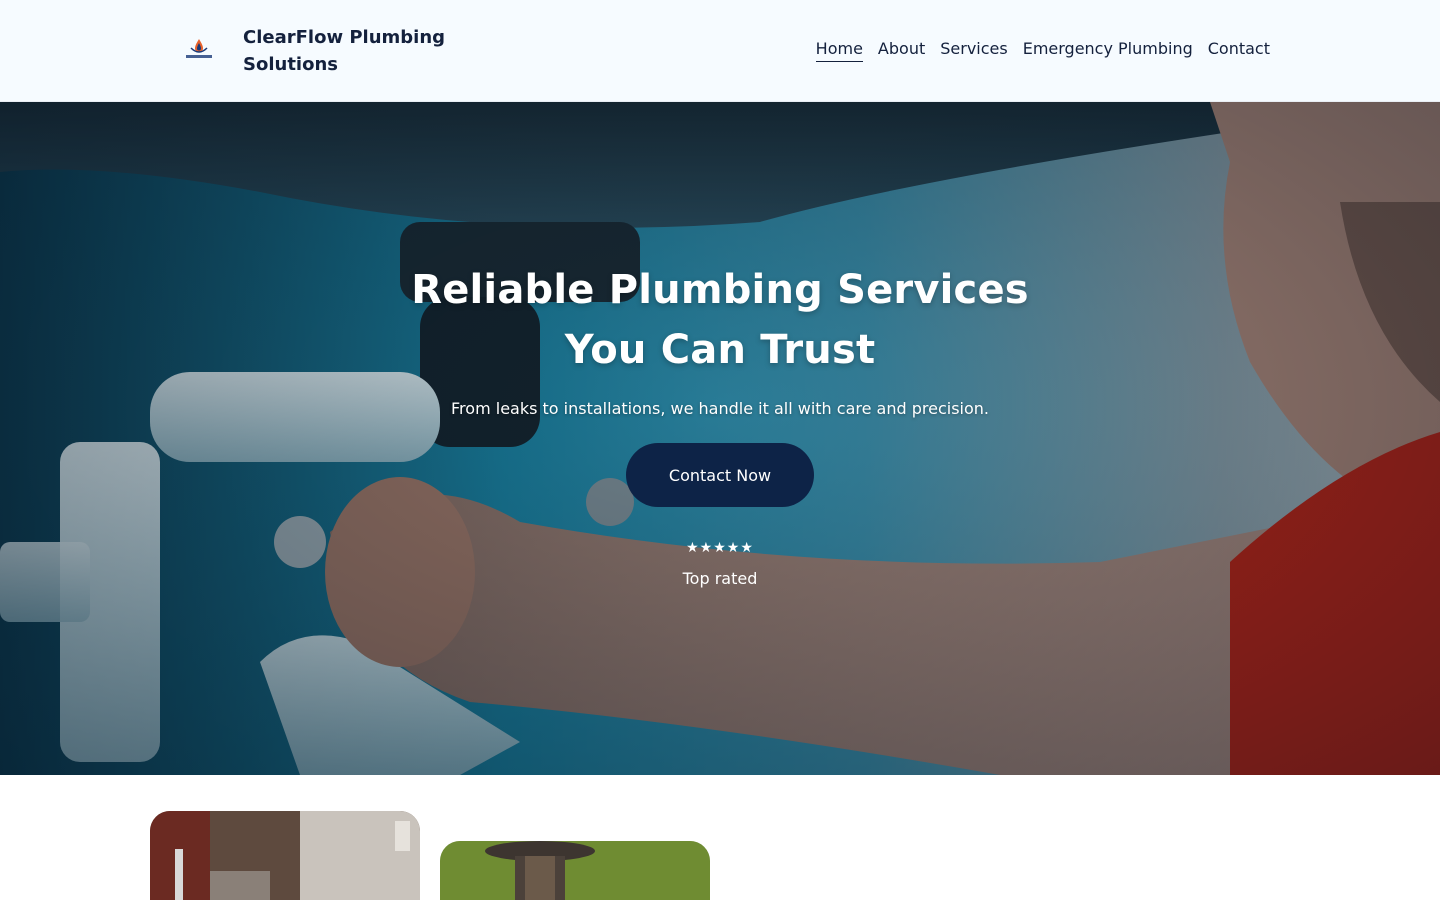  What do you see at coordinates (348, 51) in the screenshot?
I see `brand-name: ClearFlow Plumbing Solutions` at bounding box center [348, 51].